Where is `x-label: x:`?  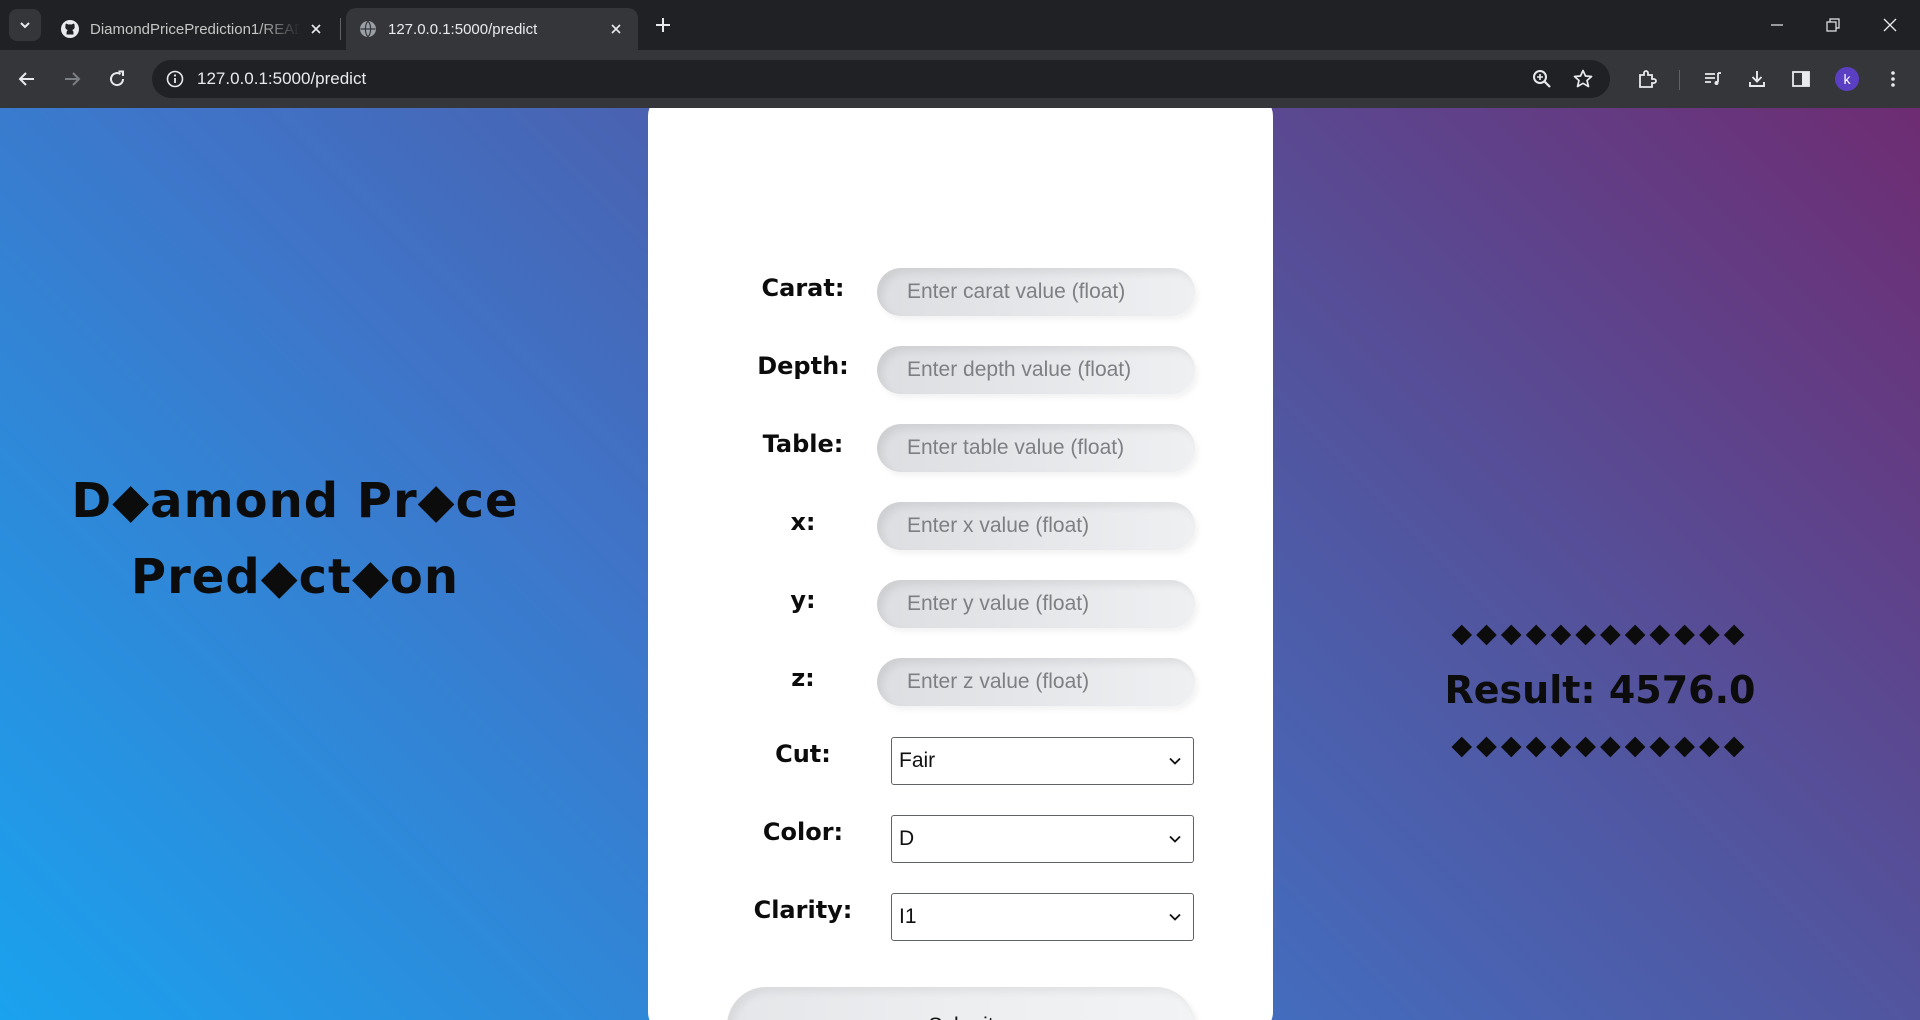
x-label: x: is located at coordinates (803, 522).